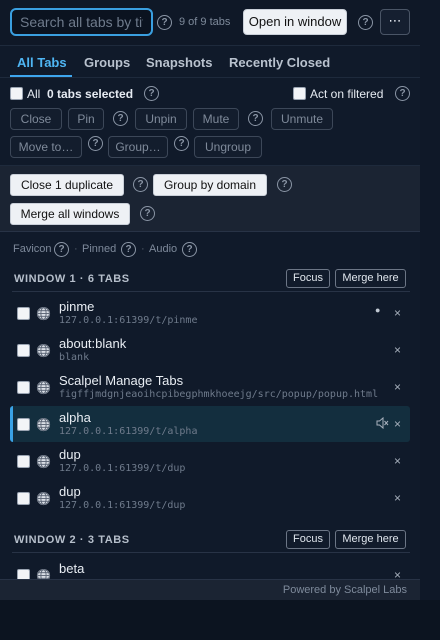 The image size is (440, 640). What do you see at coordinates (67, 185) in the screenshot?
I see `close-duplicates-button: Close 1 duplicate` at bounding box center [67, 185].